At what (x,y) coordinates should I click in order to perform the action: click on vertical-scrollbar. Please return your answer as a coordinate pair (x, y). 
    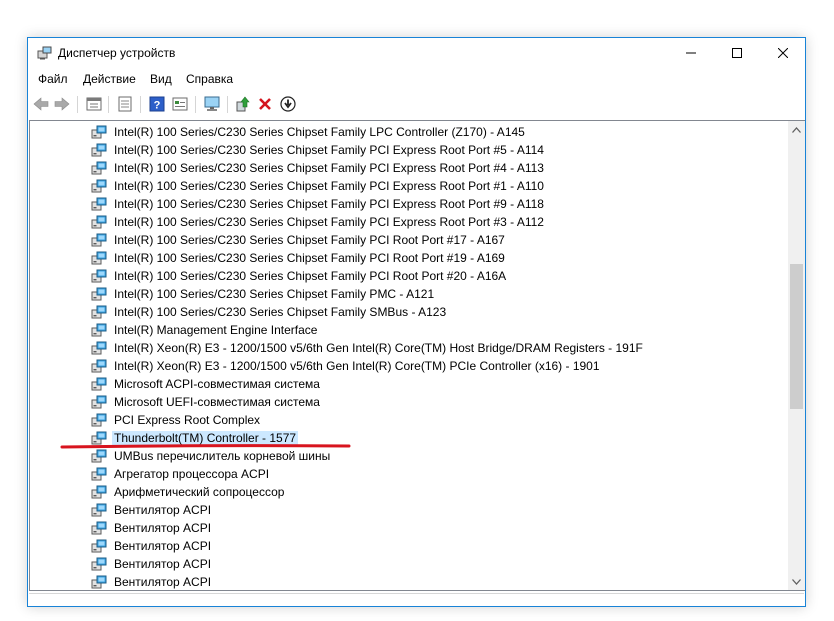
    Looking at the image, I should click on (796, 355).